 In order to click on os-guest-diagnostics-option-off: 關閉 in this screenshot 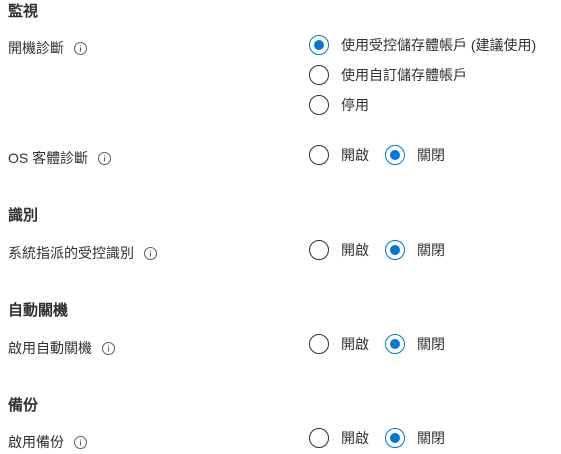, I will do `click(415, 155)`.